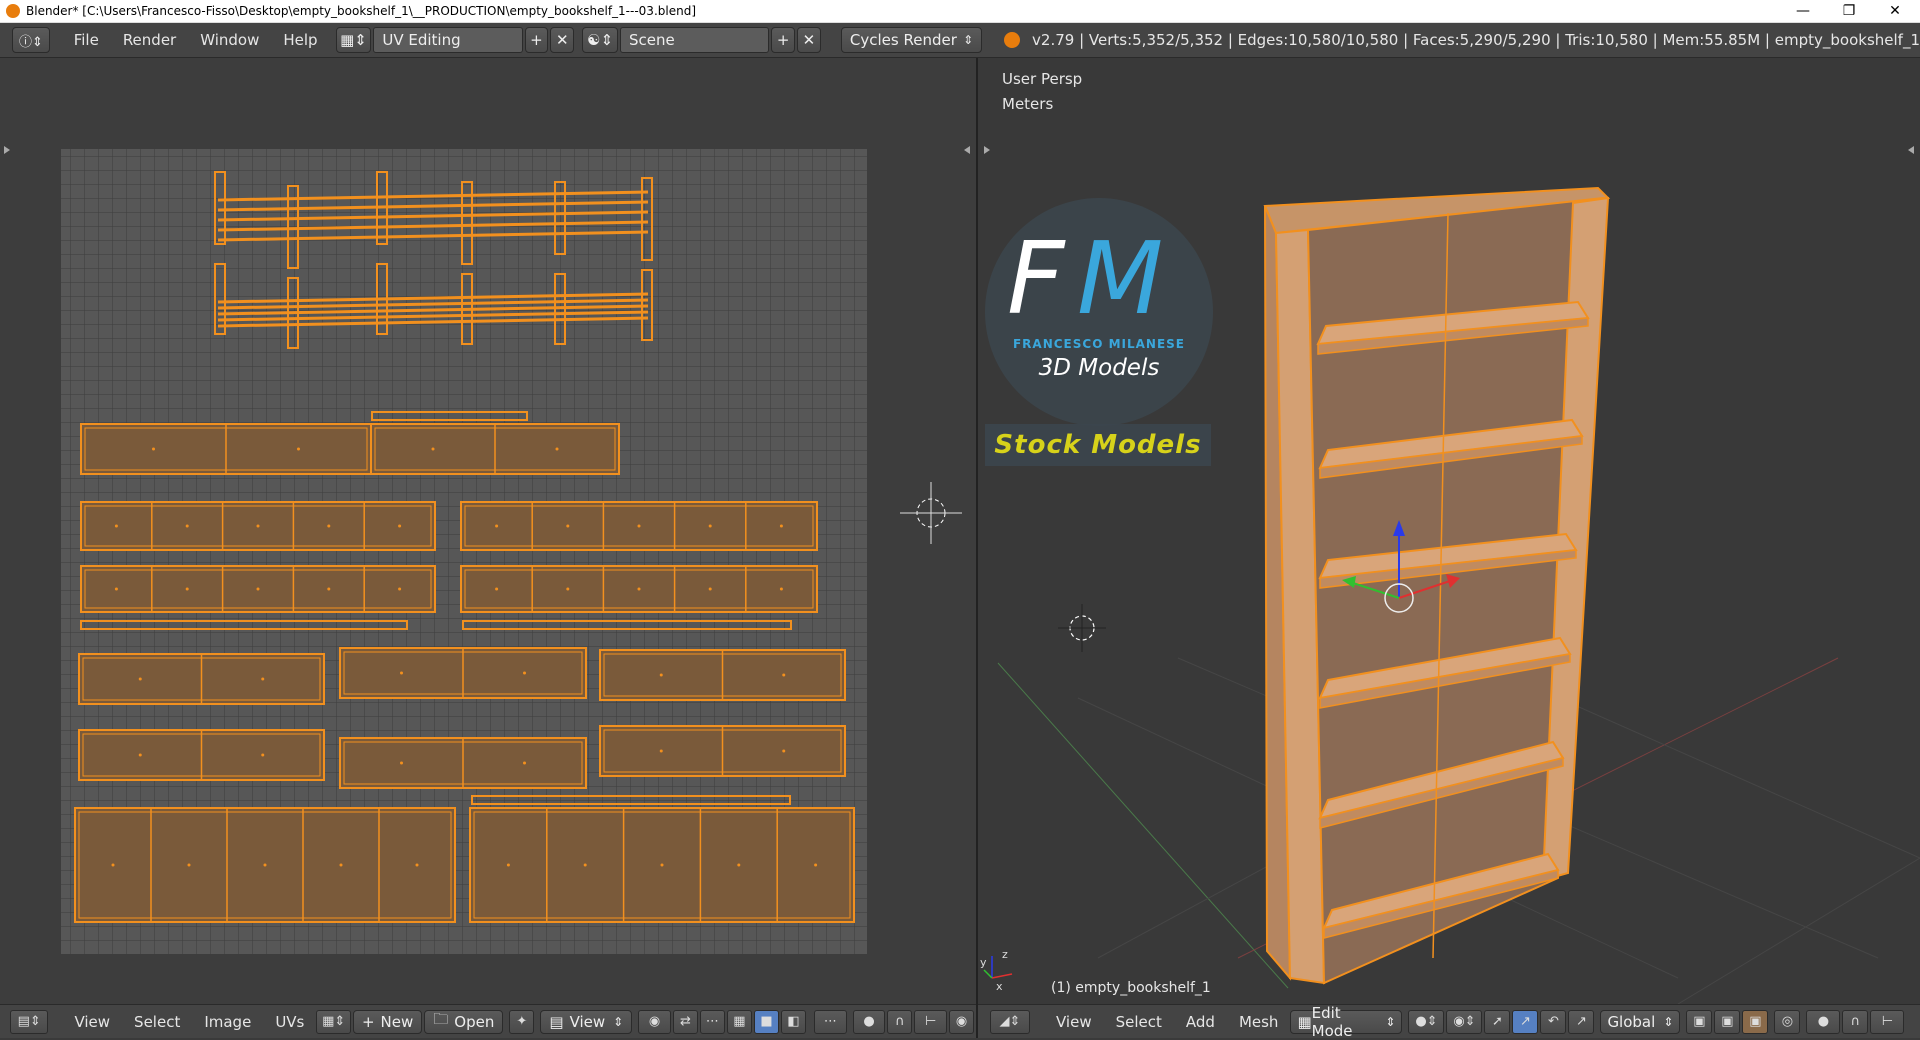  I want to click on menu-file: File, so click(86, 40).